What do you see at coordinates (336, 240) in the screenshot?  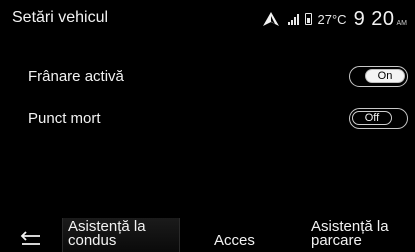 I see `tab-parking-assistance-line2: parcare` at bounding box center [336, 240].